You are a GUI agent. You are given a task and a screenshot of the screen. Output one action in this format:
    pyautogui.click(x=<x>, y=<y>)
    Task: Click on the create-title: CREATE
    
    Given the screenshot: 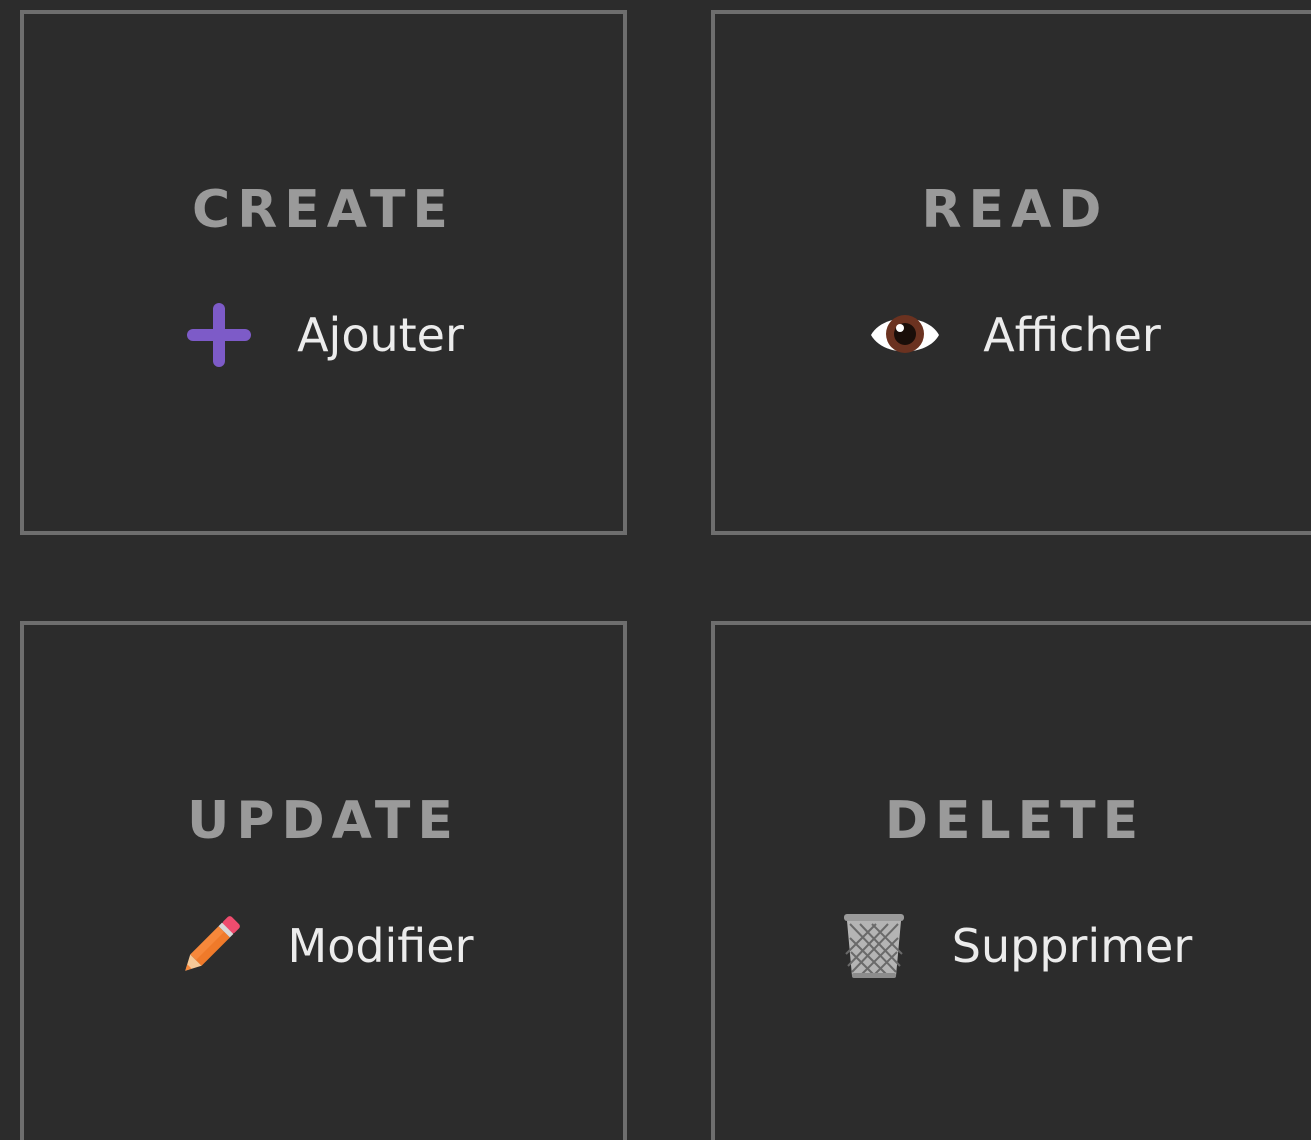 What is the action you would take?
    pyautogui.click(x=323, y=210)
    